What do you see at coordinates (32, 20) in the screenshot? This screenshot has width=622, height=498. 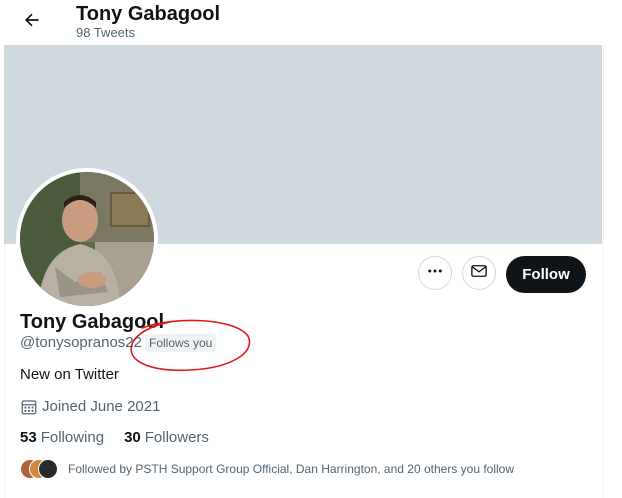 I see `back-arrow-icon` at bounding box center [32, 20].